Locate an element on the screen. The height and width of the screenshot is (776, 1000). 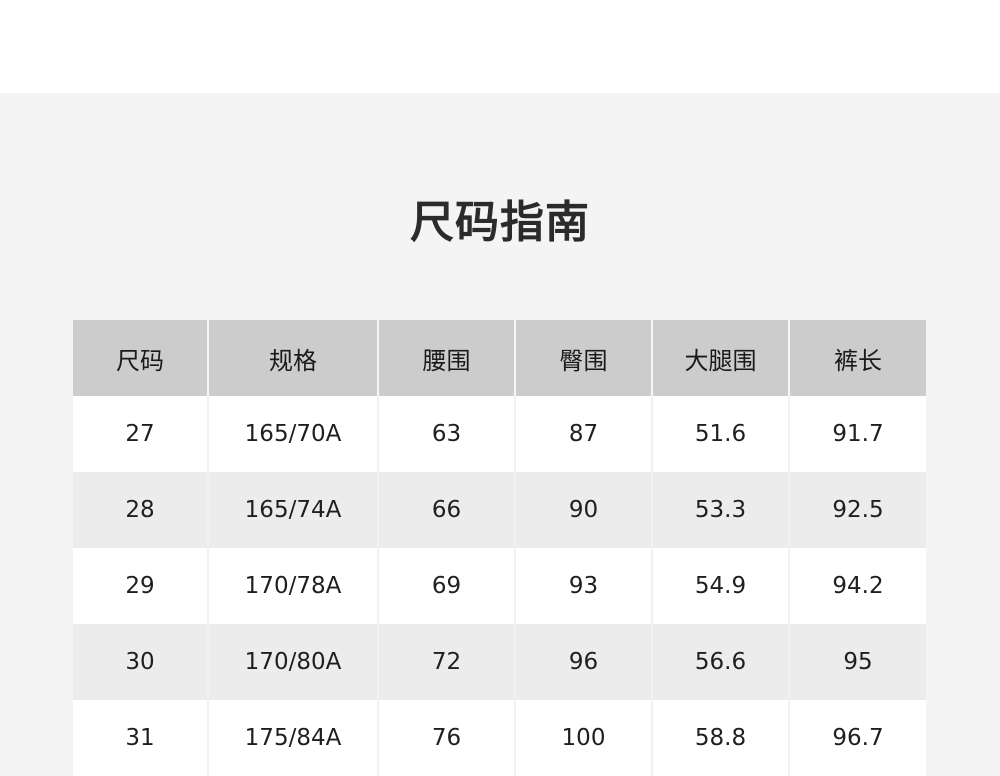
cell-waist: 72 is located at coordinates (446, 662).